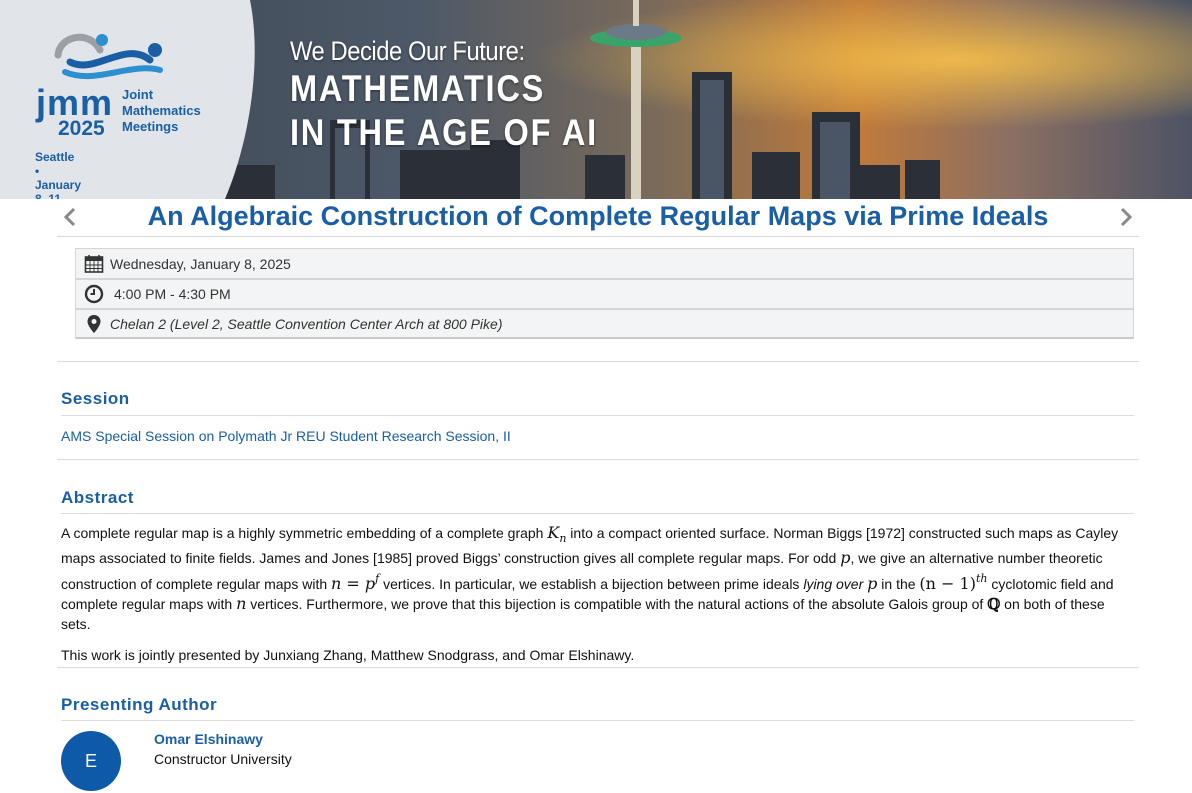  Describe the element at coordinates (981, 578) in the screenshot. I see `math-sup-th: th` at that location.